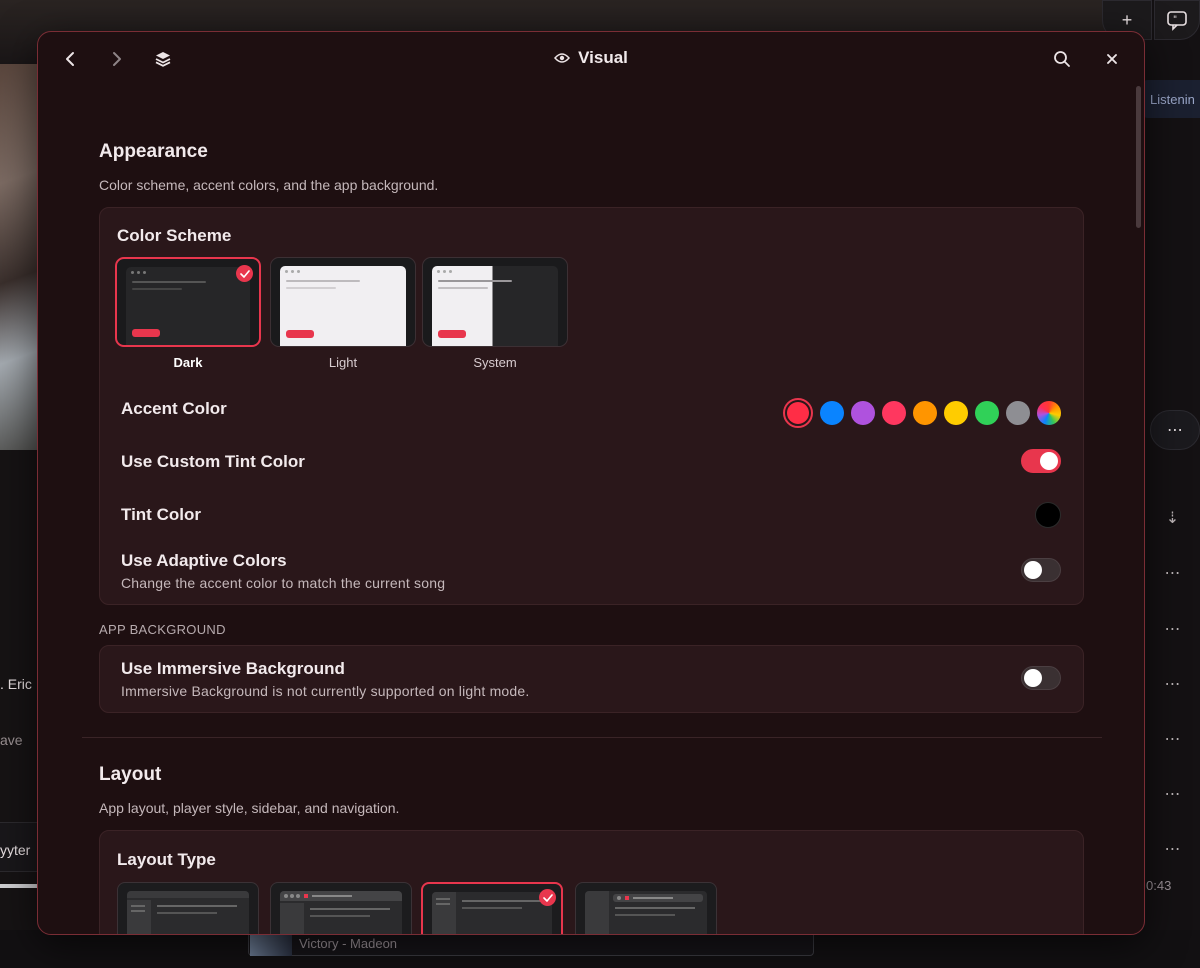  What do you see at coordinates (213, 461) in the screenshot?
I see `custom-tint-label: Use Custom Tint Color` at bounding box center [213, 461].